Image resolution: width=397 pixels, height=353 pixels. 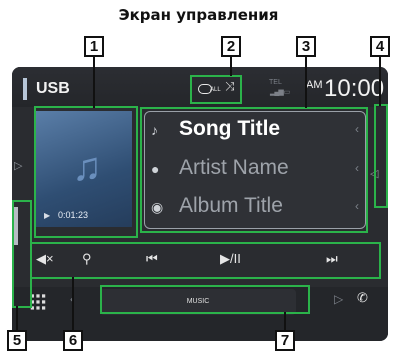 What do you see at coordinates (280, 92) in the screenshot?
I see `signal-icon: ▂▄▆ ▭` at bounding box center [280, 92].